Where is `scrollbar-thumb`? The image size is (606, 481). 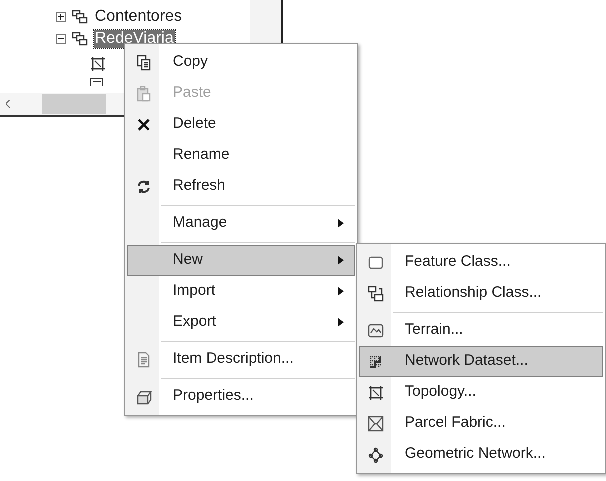
scrollbar-thumb is located at coordinates (74, 104).